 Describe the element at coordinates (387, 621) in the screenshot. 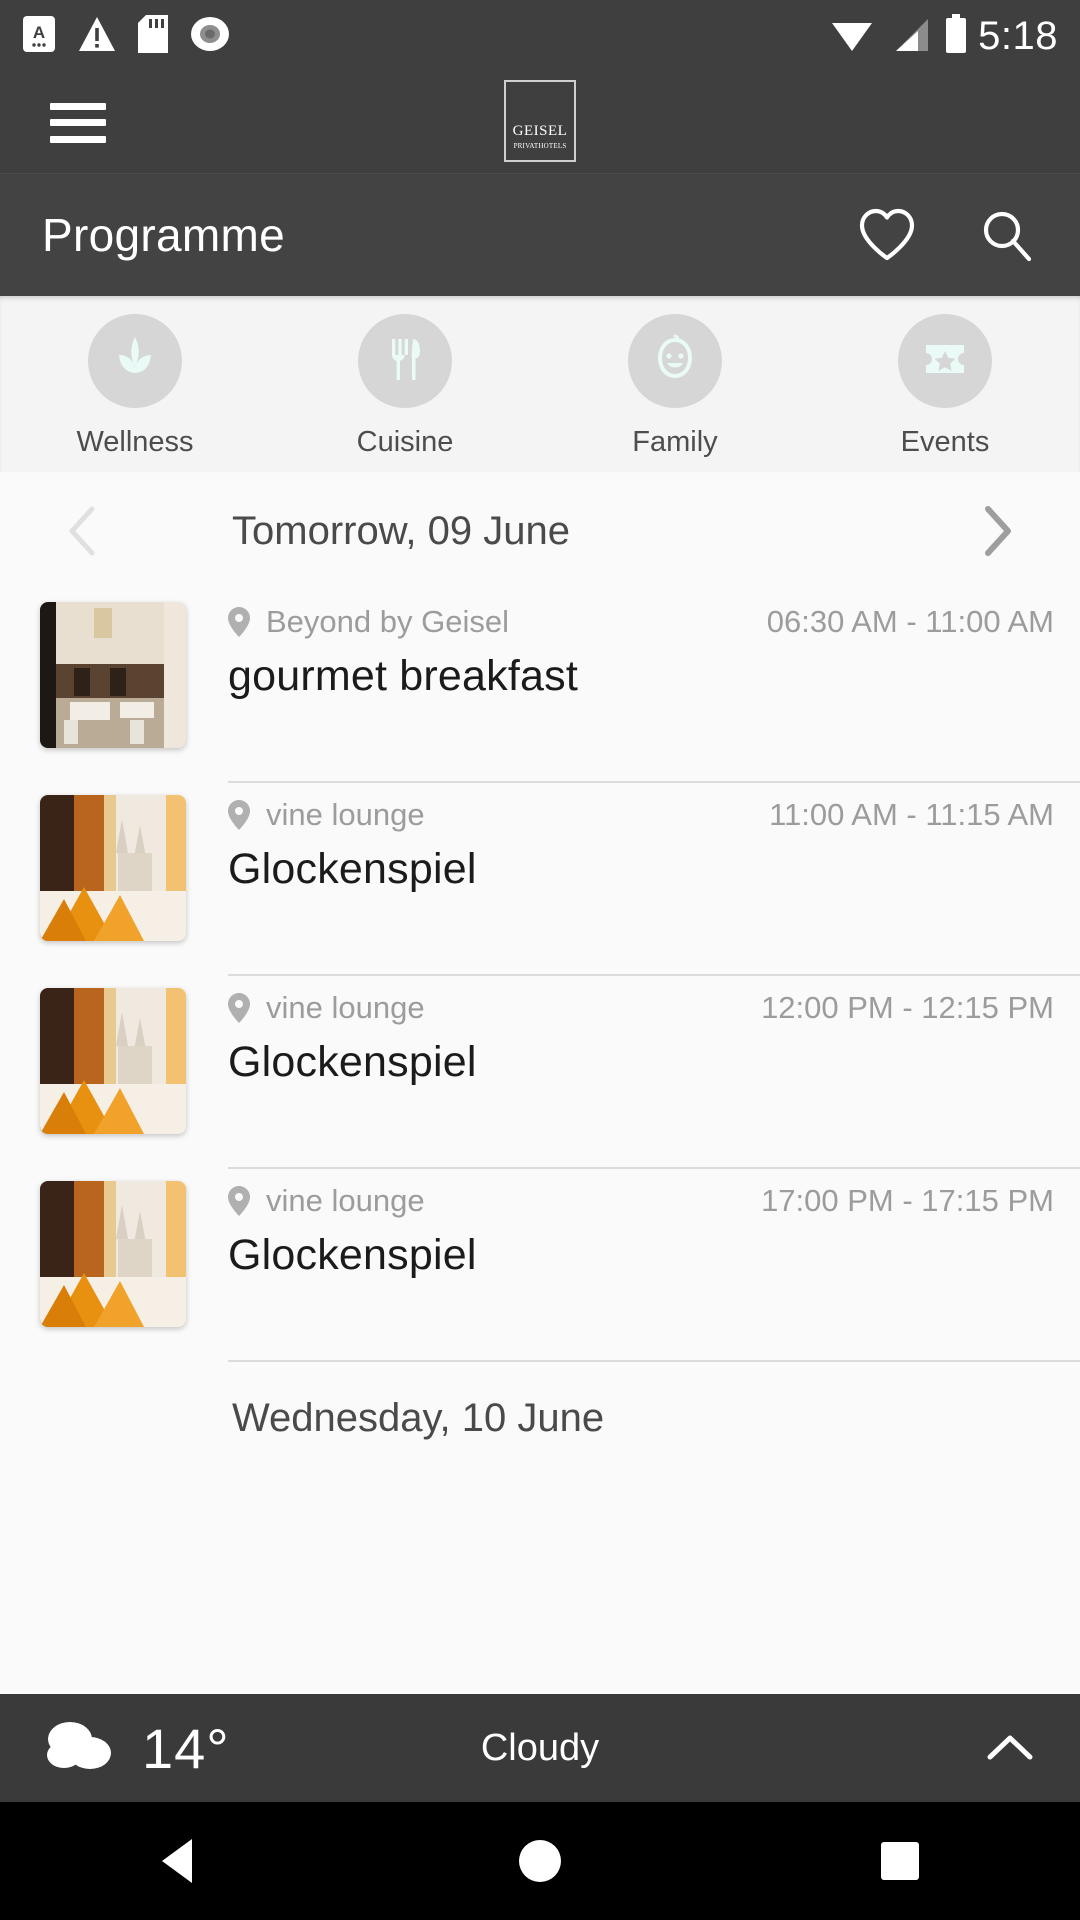

I see `event-venue: Beyond by Geisel` at that location.